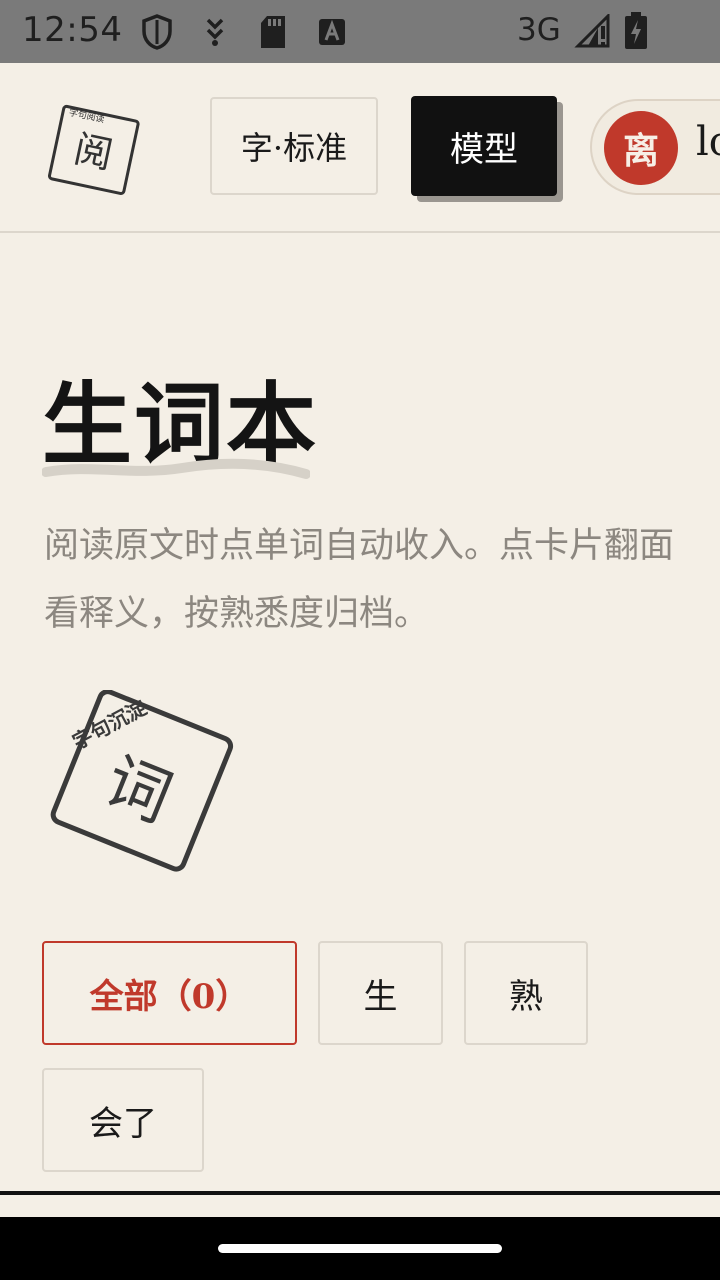  Describe the element at coordinates (87, 115) in the screenshot. I see `logo-stamp-text: 字句阅读` at that location.